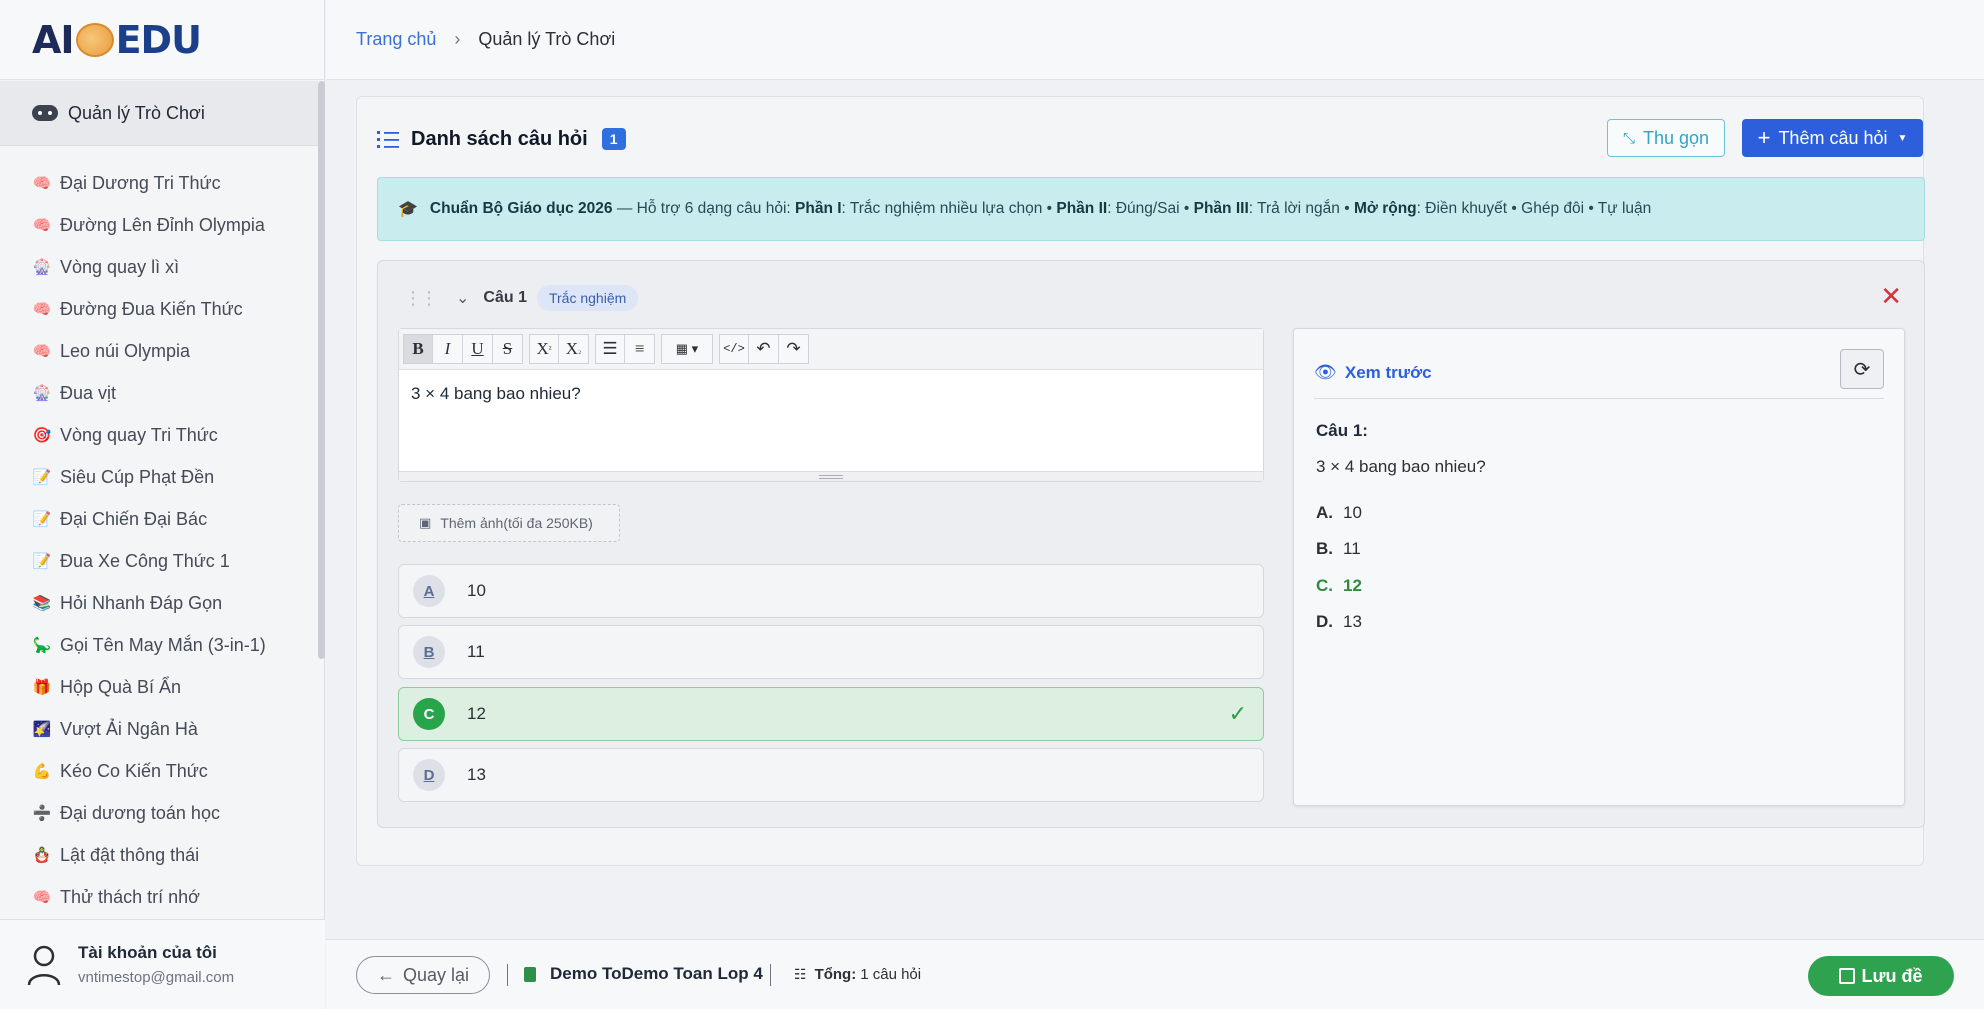  I want to click on user-icon, so click(44, 965).